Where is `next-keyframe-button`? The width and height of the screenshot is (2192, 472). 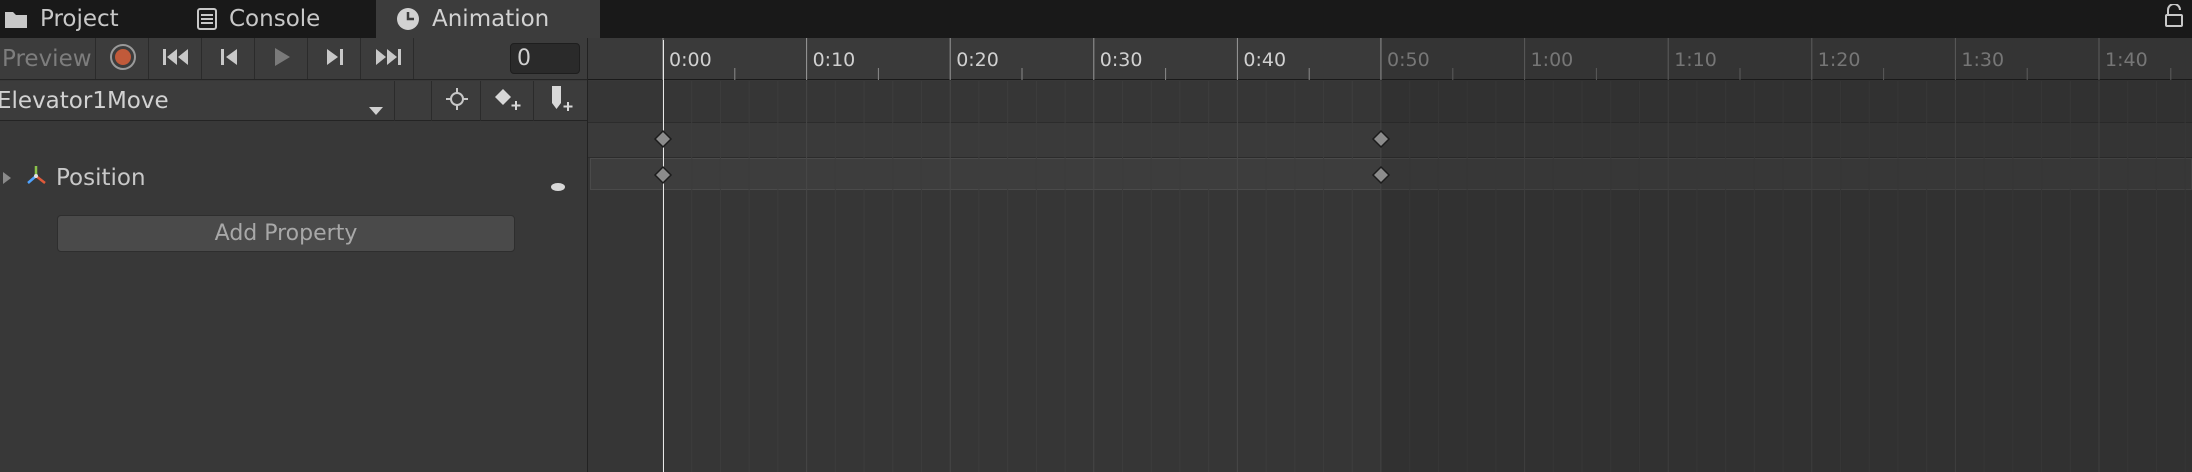
next-keyframe-button is located at coordinates (335, 58).